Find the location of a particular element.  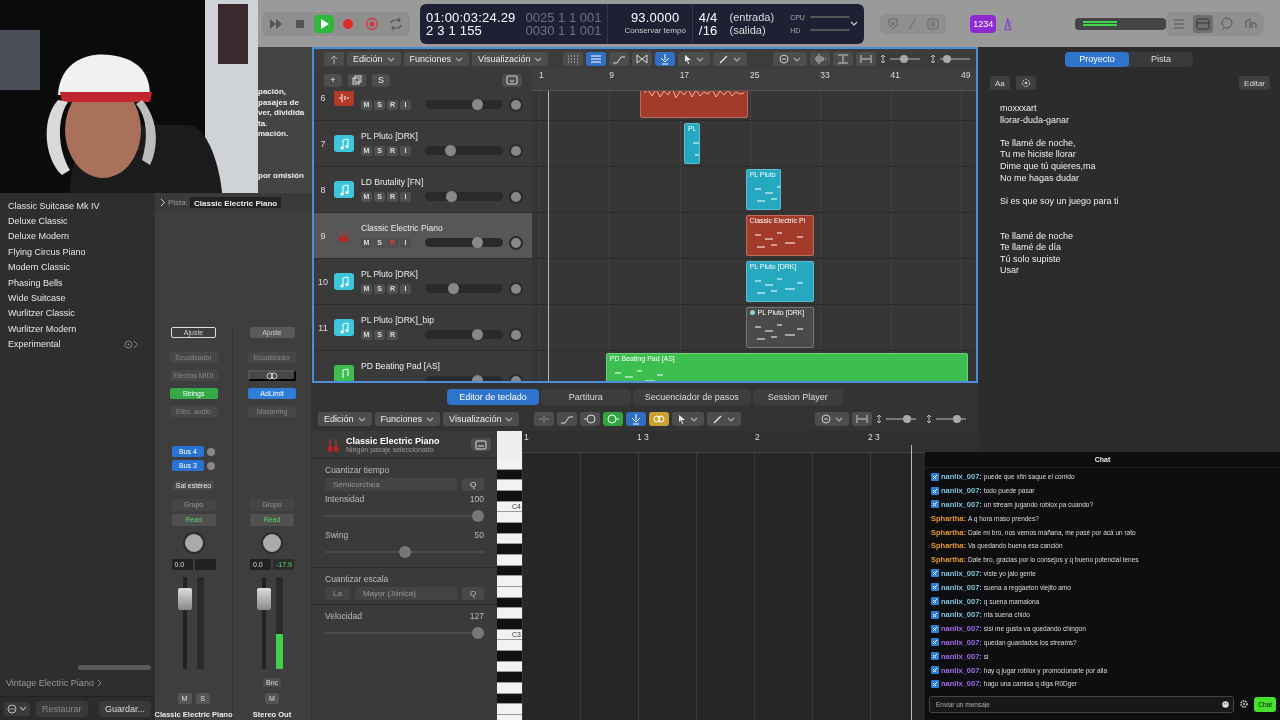

timeline-ruler: 1 1 3 2 2 3 is located at coordinates (750, 442).